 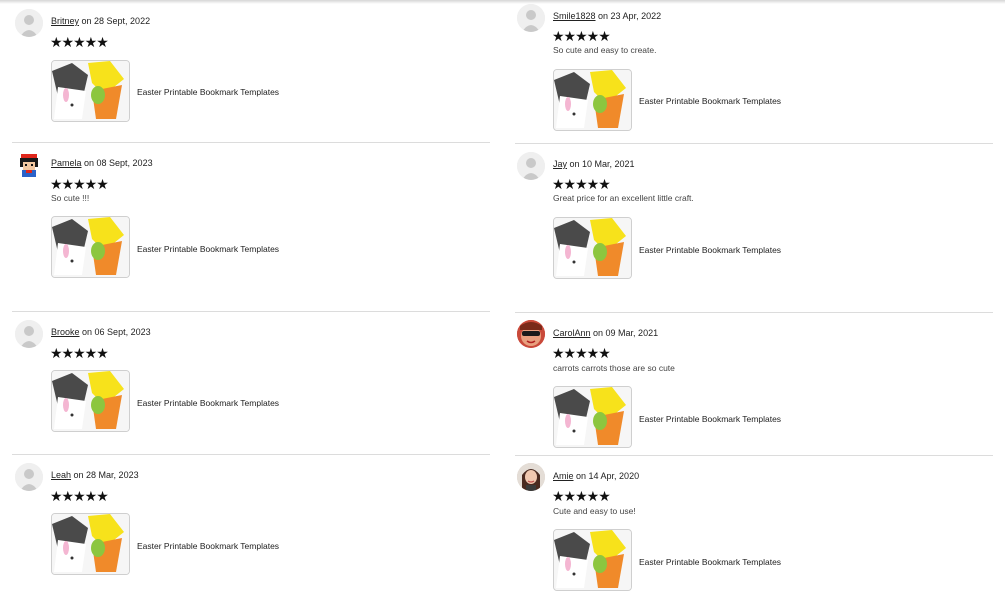 I want to click on review-date: on 10 Mar, 2021, so click(x=601, y=164).